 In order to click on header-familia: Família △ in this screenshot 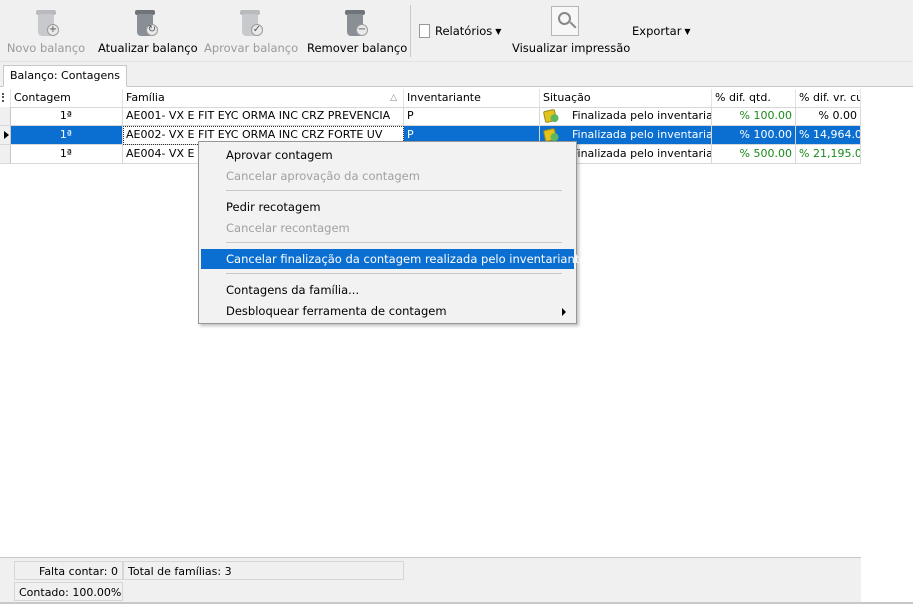, I will do `click(263, 98)`.